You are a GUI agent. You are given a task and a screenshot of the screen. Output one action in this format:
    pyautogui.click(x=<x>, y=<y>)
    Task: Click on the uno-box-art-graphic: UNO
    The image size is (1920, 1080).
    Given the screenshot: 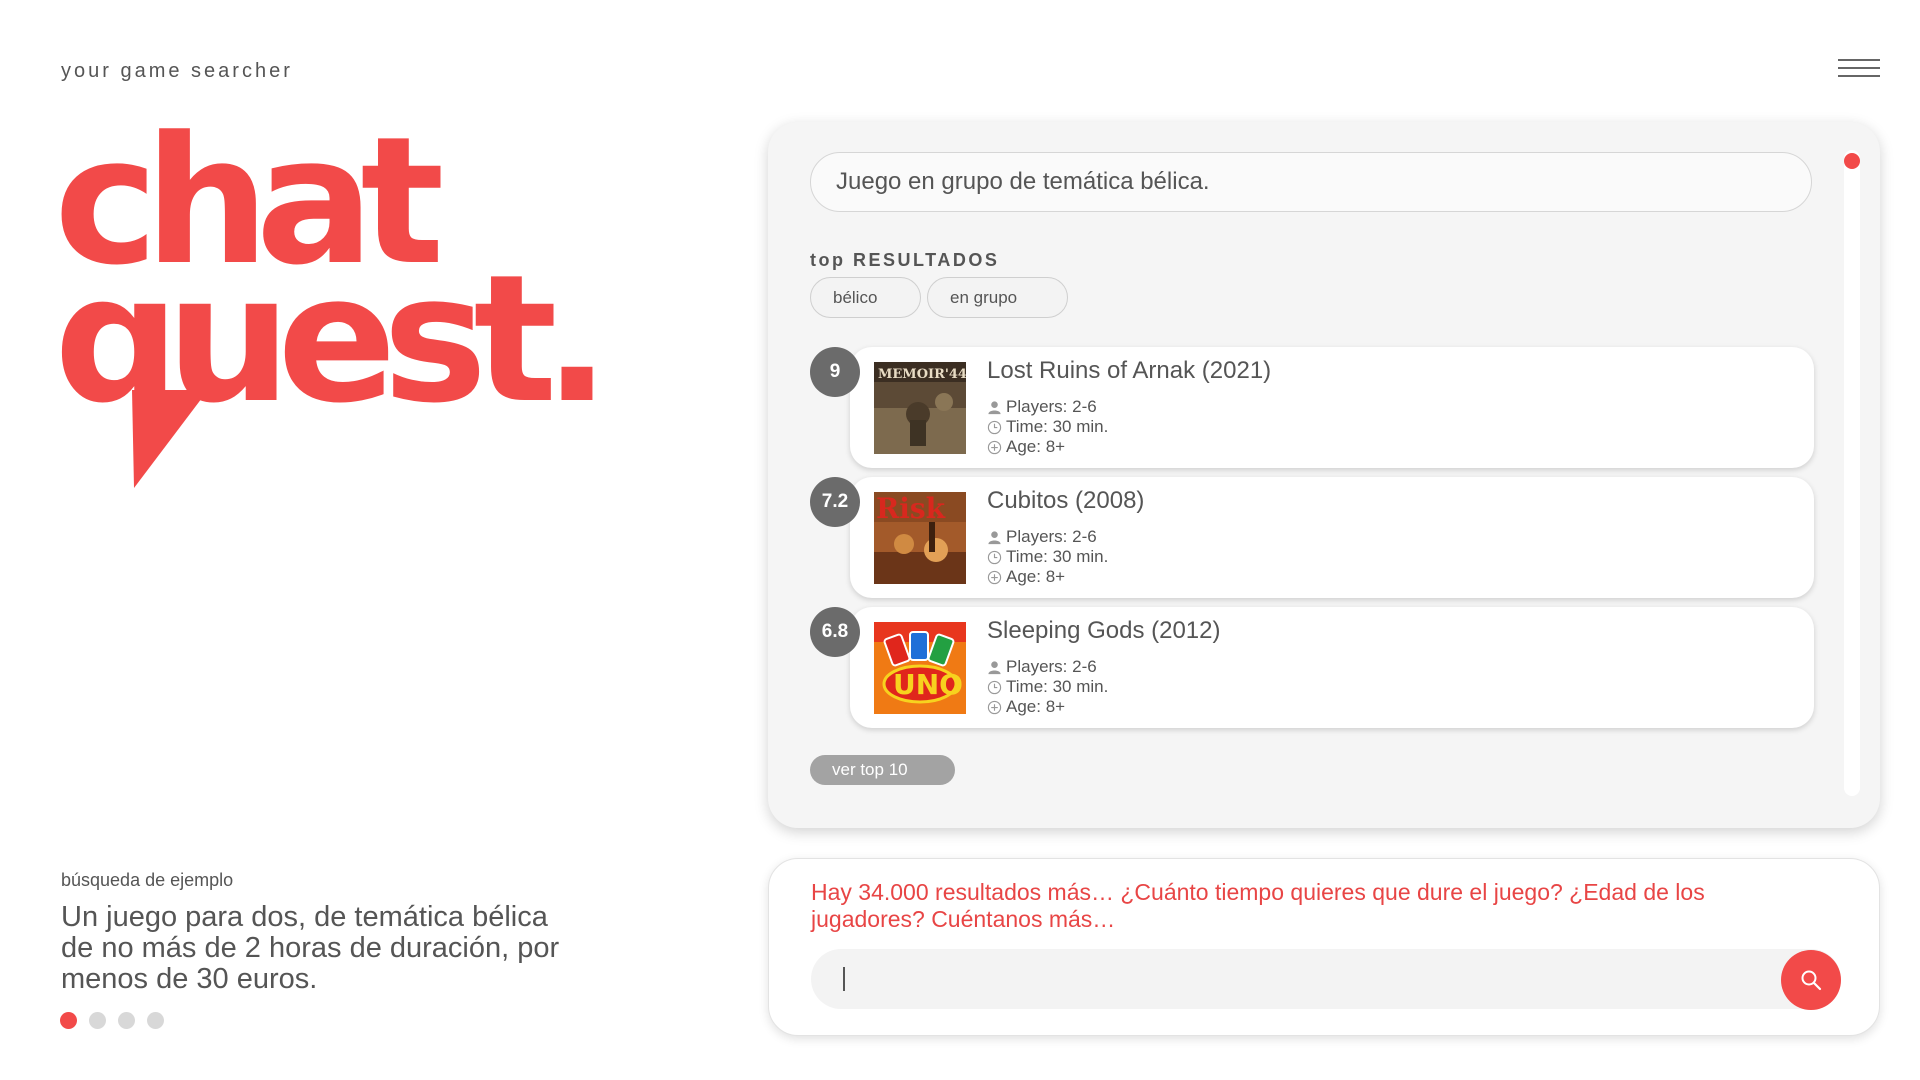 What is the action you would take?
    pyautogui.click(x=920, y=668)
    